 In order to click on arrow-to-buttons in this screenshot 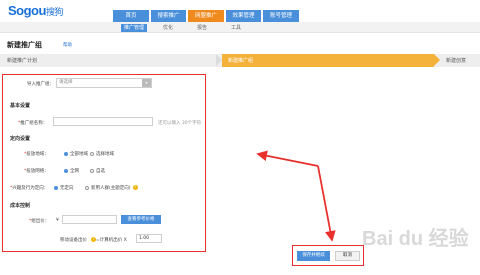, I will do `click(326, 203)`.